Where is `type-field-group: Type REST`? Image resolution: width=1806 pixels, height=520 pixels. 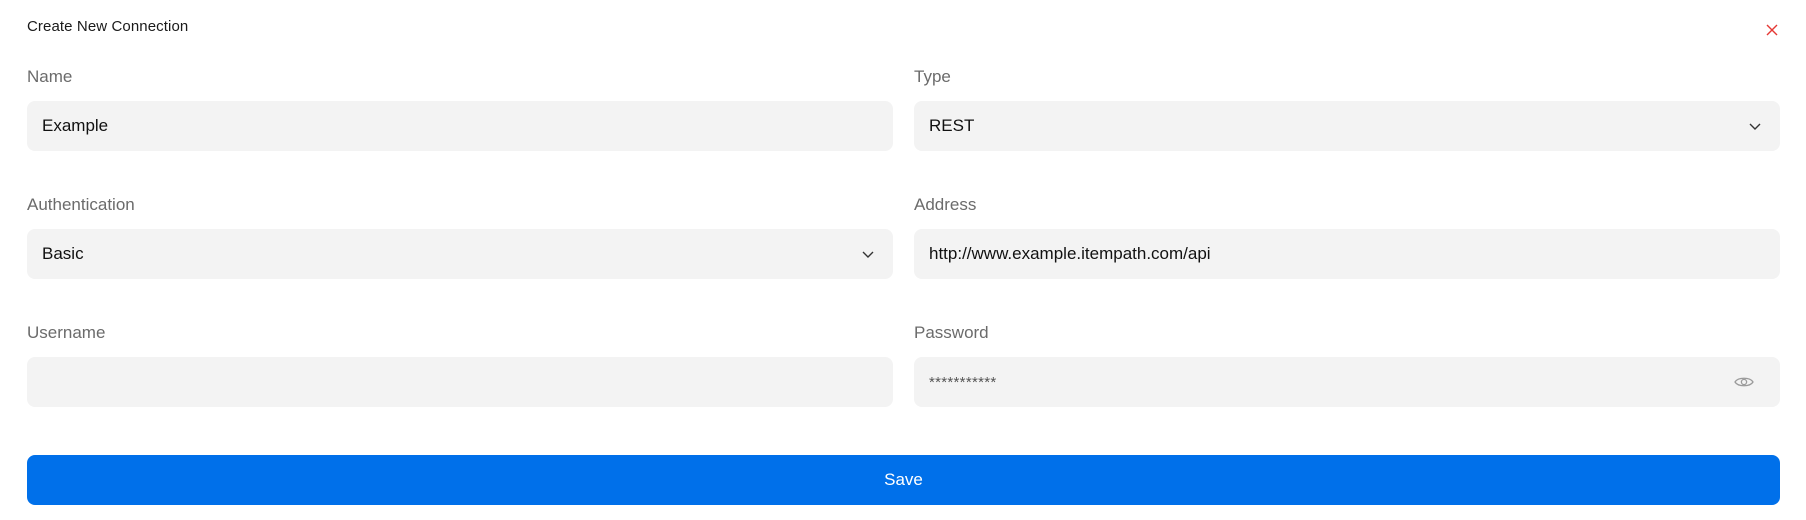
type-field-group: Type REST is located at coordinates (1347, 109).